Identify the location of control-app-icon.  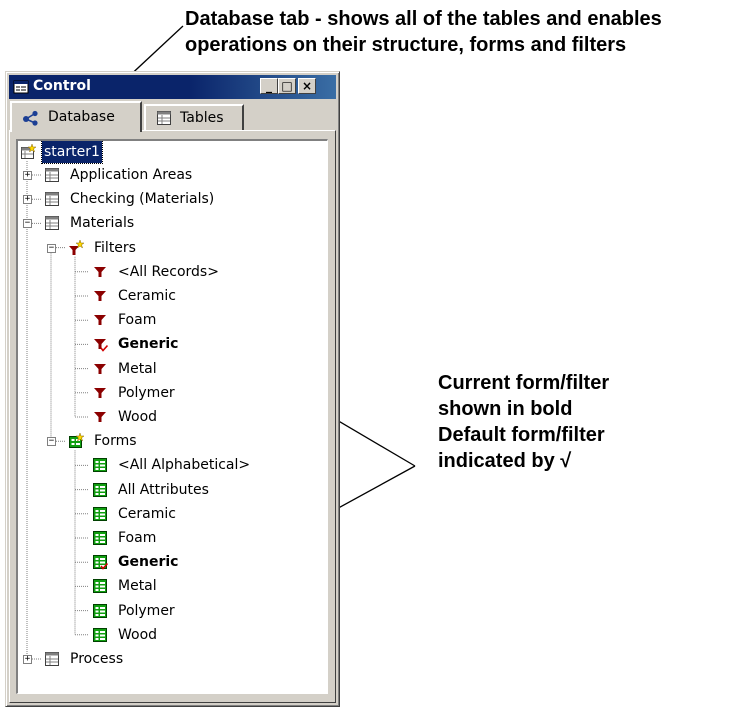
(21, 87).